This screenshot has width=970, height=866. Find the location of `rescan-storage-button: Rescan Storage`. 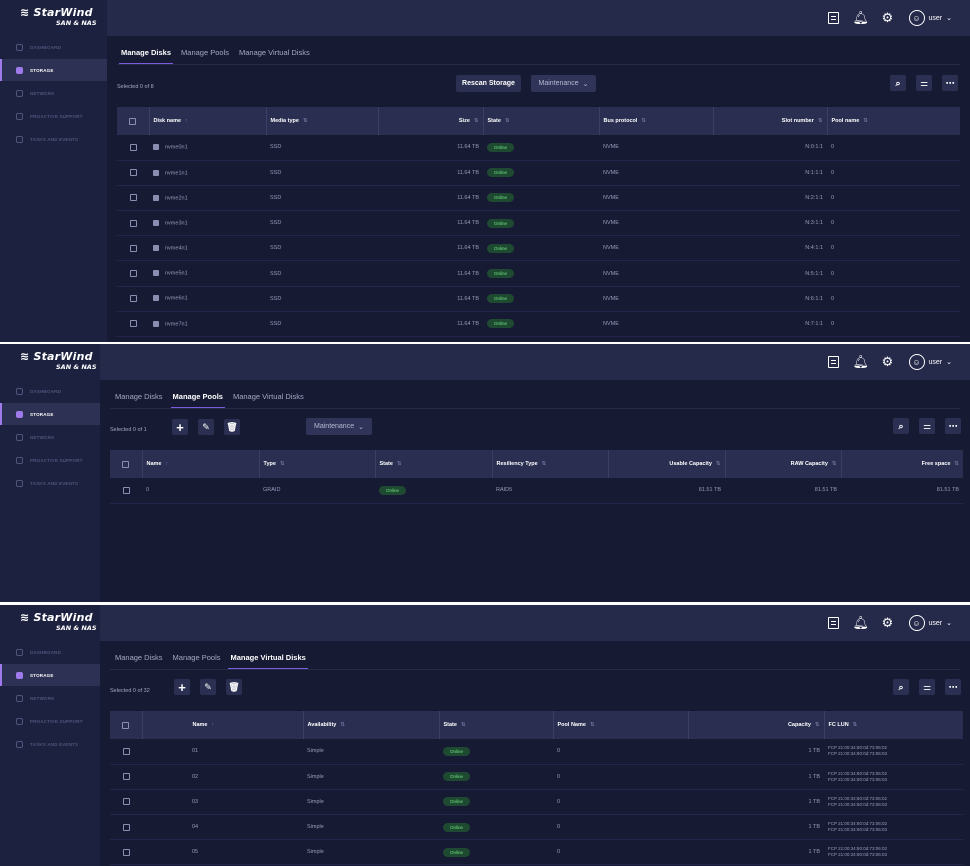

rescan-storage-button: Rescan Storage is located at coordinates (488, 83).